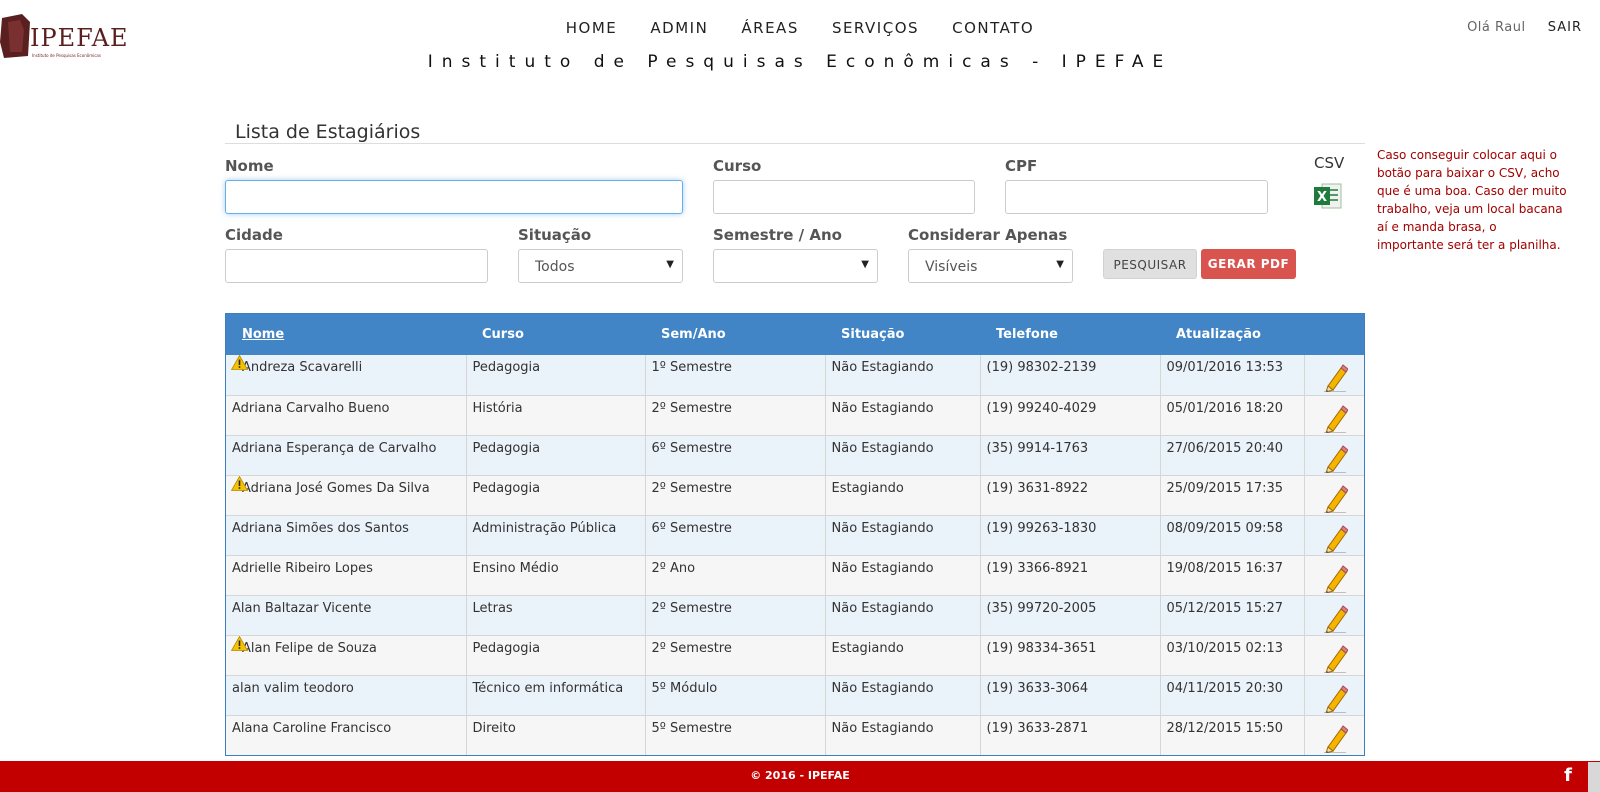  I want to click on cell-atualizacao: 04/11/2015 20:30, so click(1232, 695).